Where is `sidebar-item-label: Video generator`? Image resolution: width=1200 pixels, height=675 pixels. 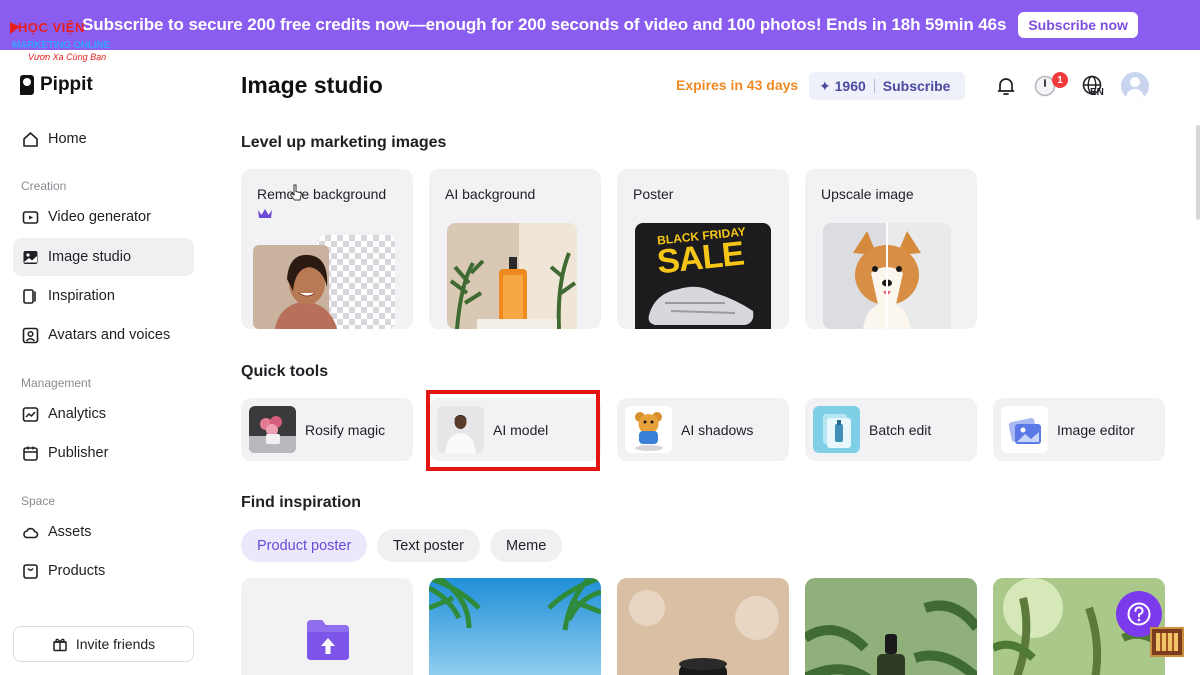
sidebar-item-label: Video generator is located at coordinates (99, 217).